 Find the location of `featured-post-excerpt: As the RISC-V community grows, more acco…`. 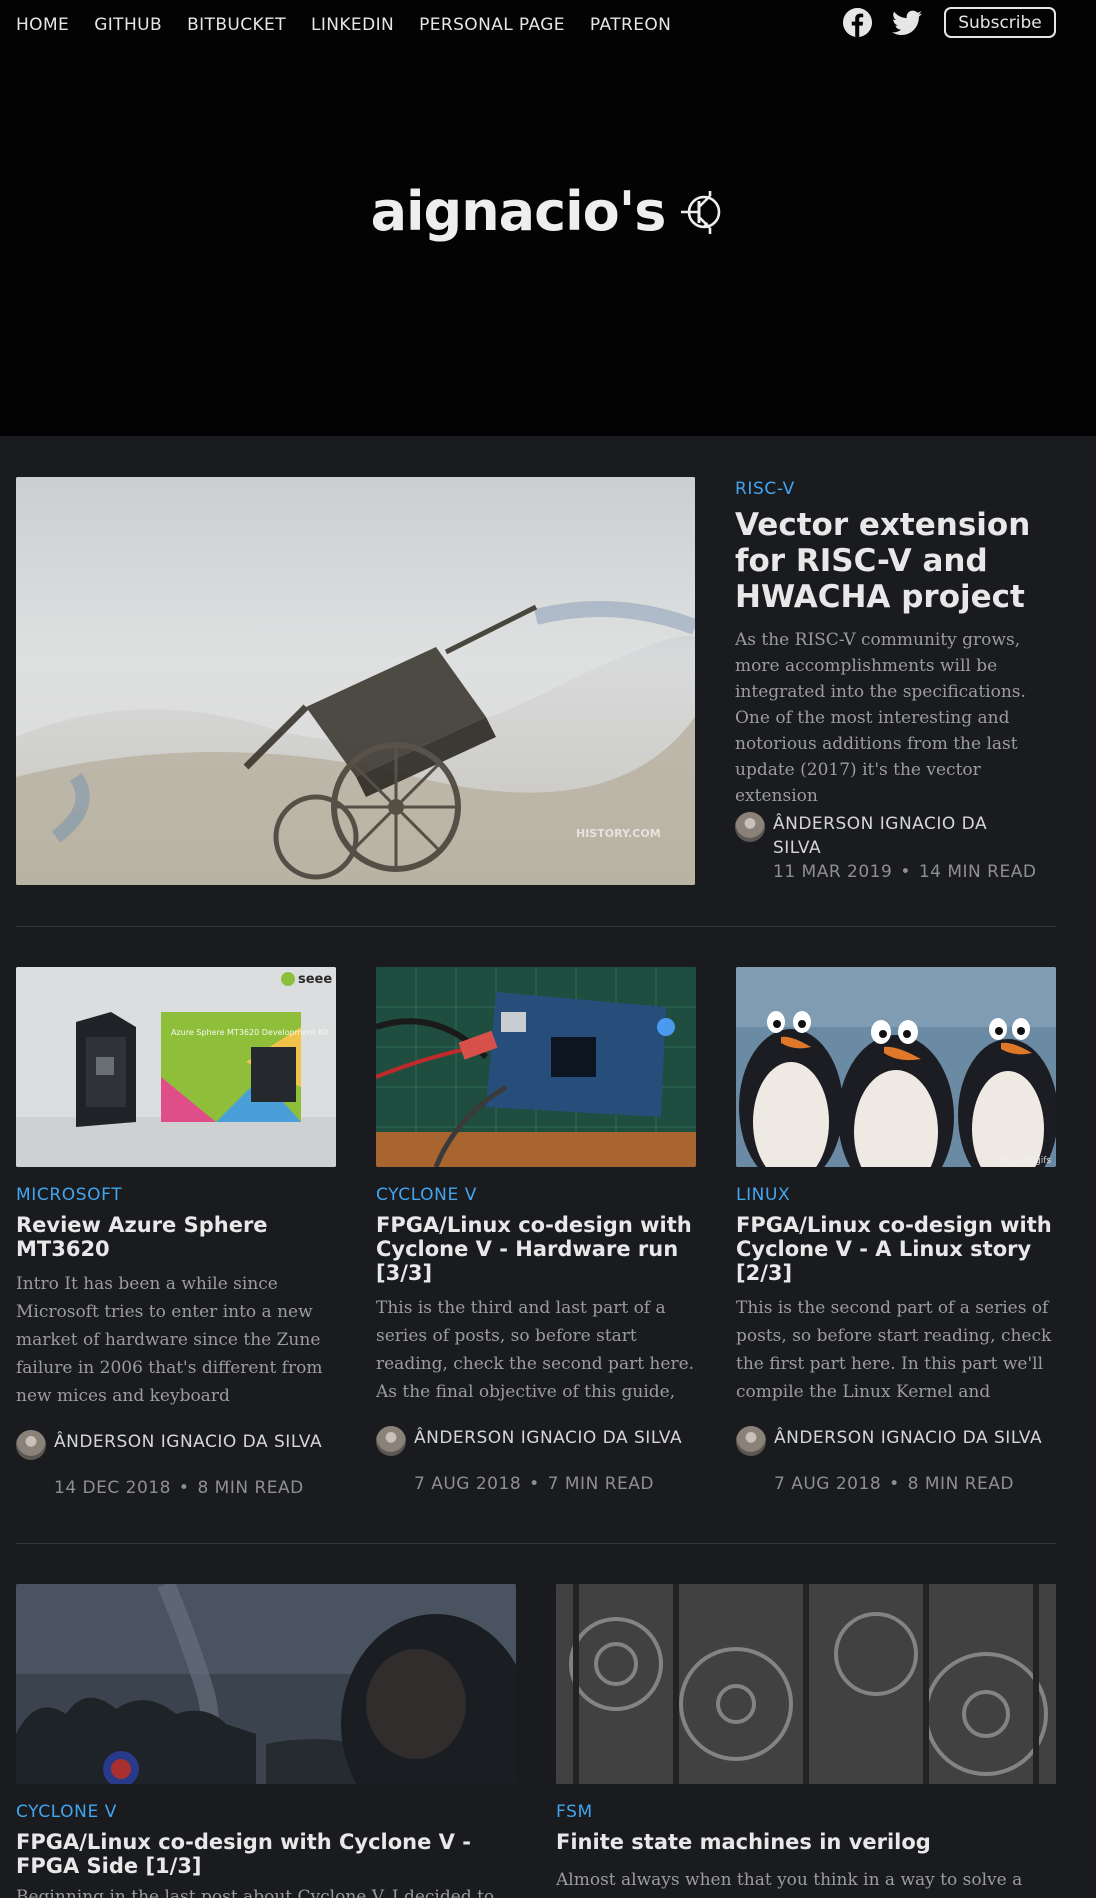

featured-post-excerpt: As the RISC-V community grows, more acco… is located at coordinates (880, 718).